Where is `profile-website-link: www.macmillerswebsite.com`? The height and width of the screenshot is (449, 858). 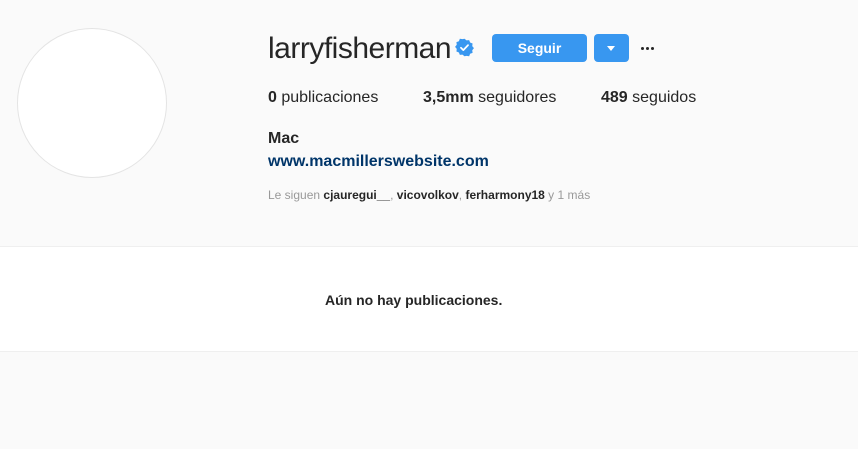 profile-website-link: www.macmillerswebsite.com is located at coordinates (378, 162).